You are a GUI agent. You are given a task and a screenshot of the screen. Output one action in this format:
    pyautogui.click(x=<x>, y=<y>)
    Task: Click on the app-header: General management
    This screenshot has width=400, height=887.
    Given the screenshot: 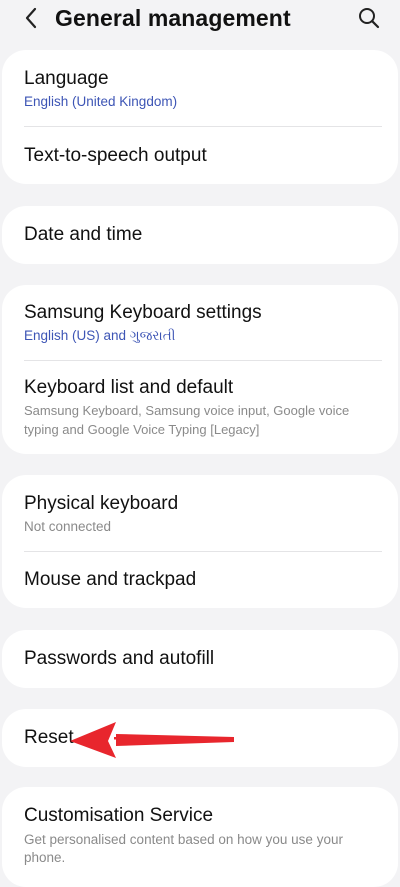 What is the action you would take?
    pyautogui.click(x=200, y=19)
    